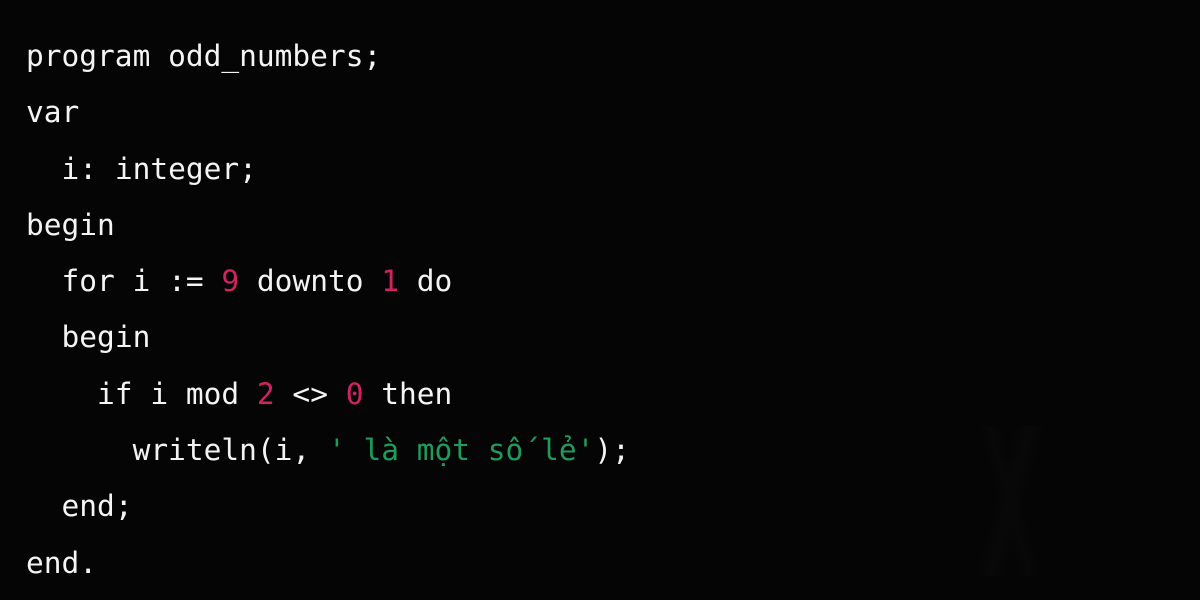 The image size is (1200, 600). I want to click on code-line: end;, so click(600, 506).